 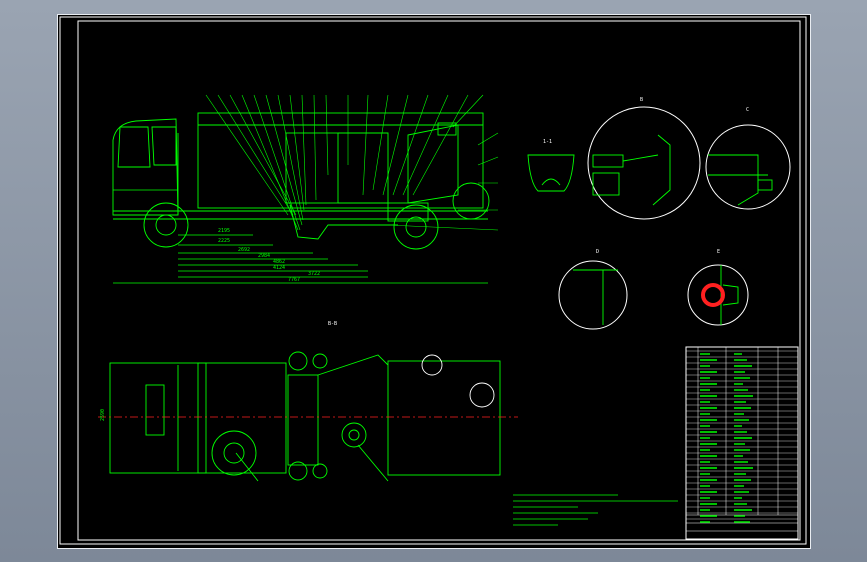 I want to click on detail-b-arm, so click(x=640, y=158).